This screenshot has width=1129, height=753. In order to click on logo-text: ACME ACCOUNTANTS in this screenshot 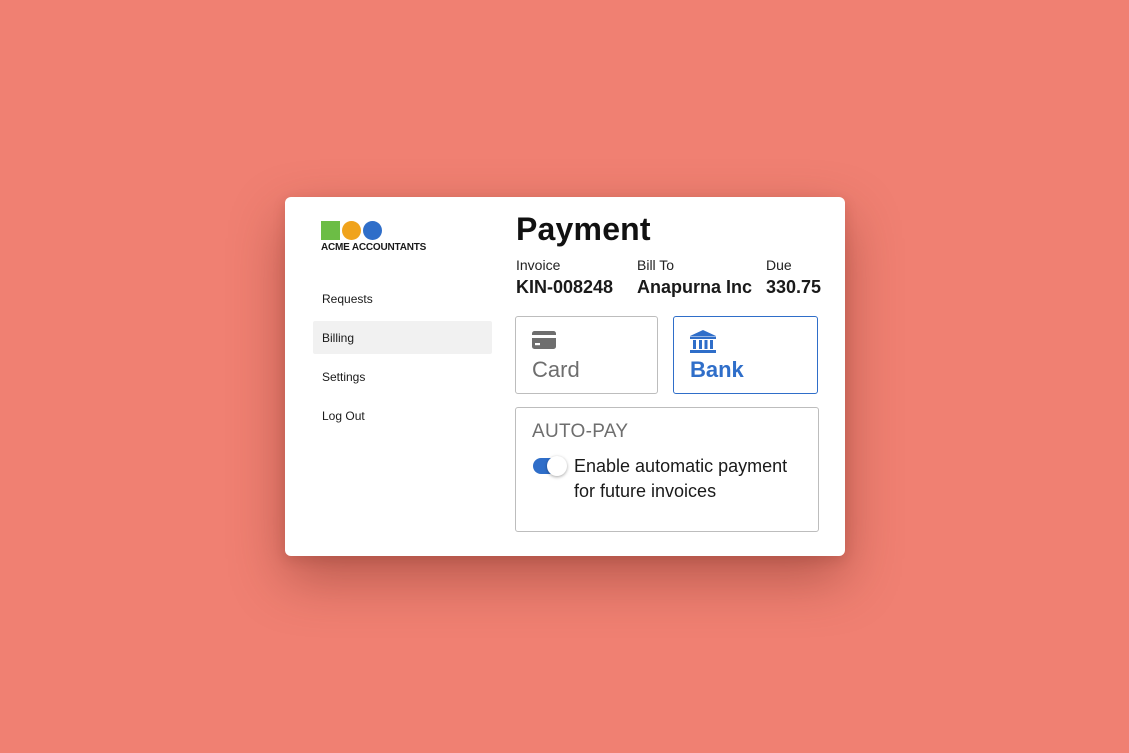, I will do `click(374, 247)`.